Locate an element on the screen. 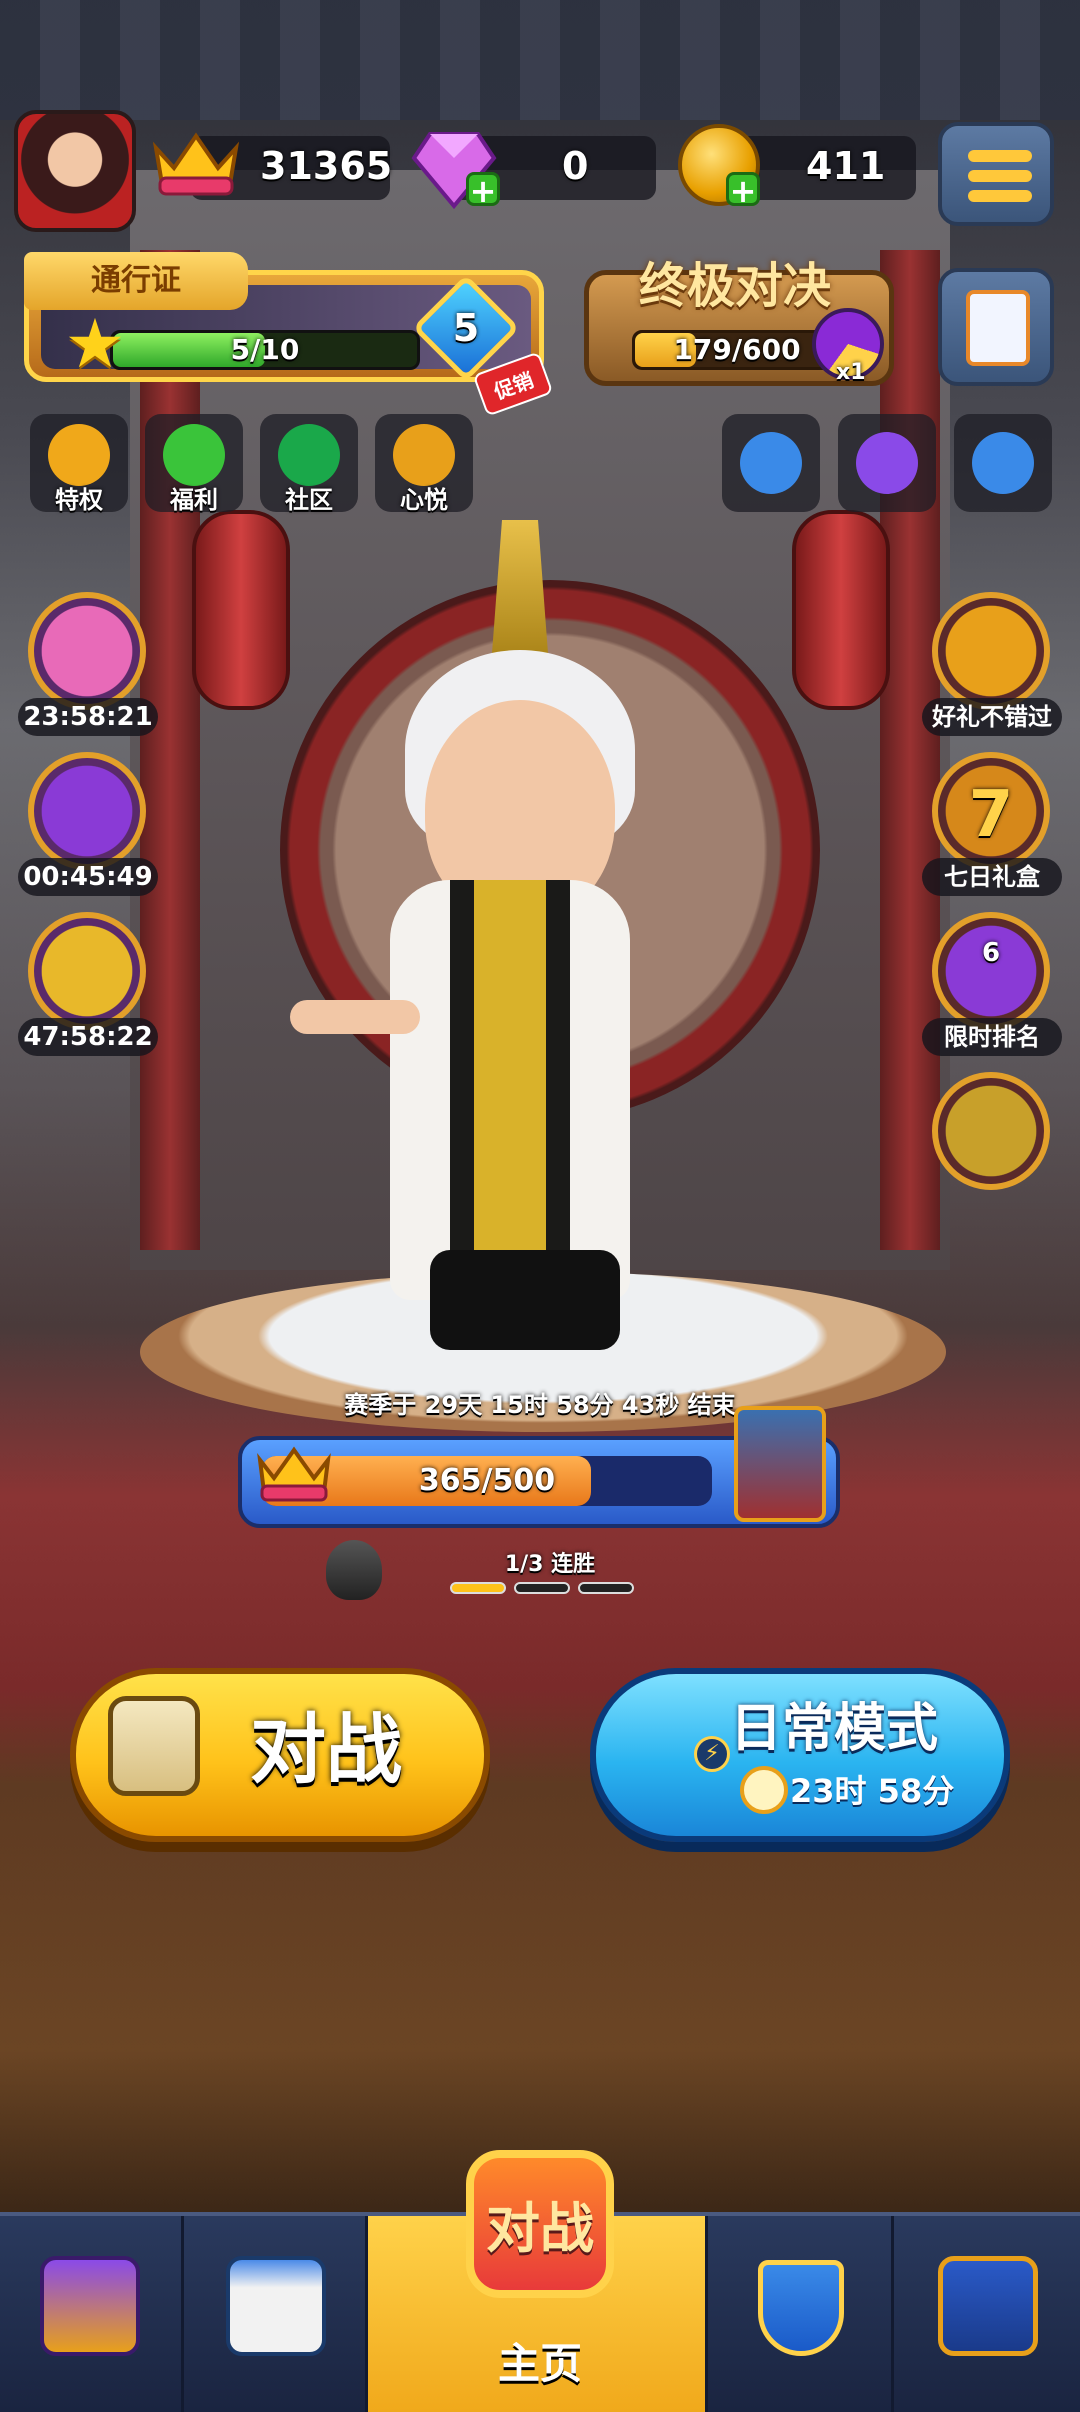 The image size is (1080, 2412). star-icon: ★ is located at coordinates (95, 344).